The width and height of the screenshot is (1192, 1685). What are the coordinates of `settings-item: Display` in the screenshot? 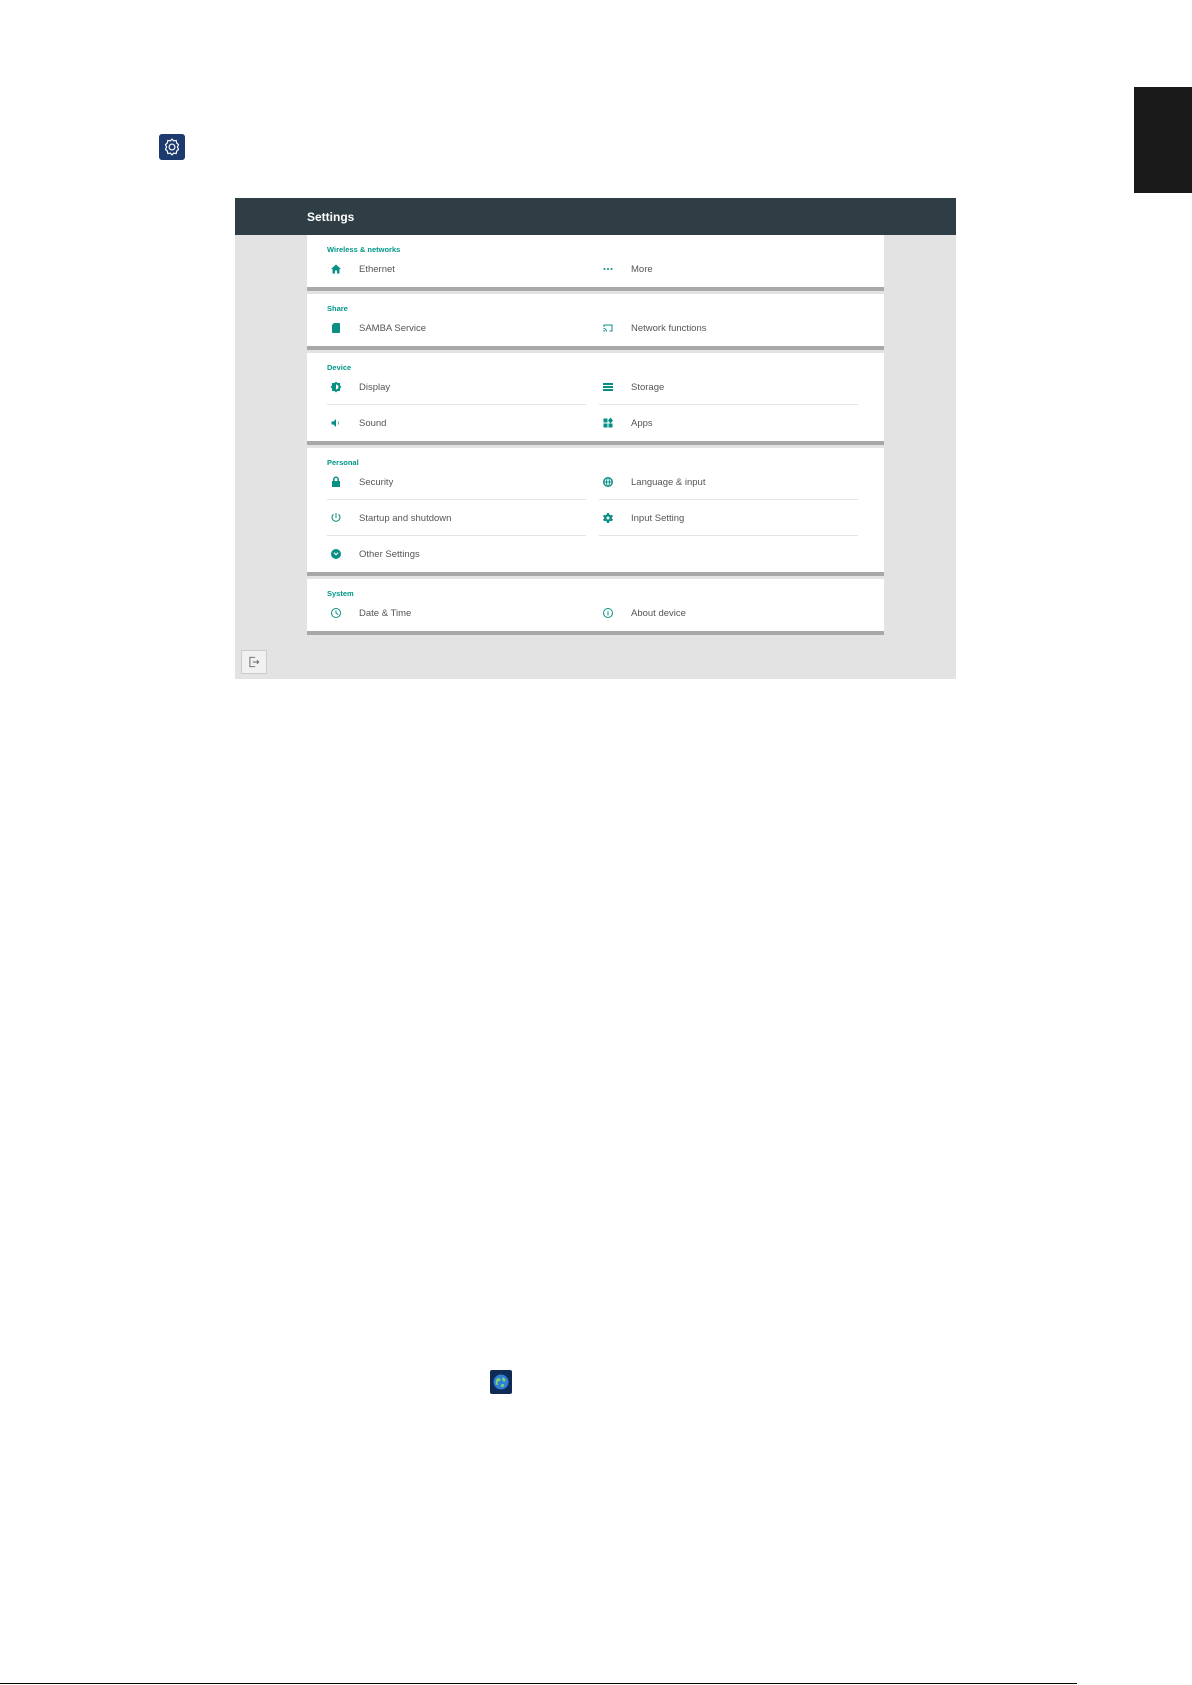 It's located at (463, 387).